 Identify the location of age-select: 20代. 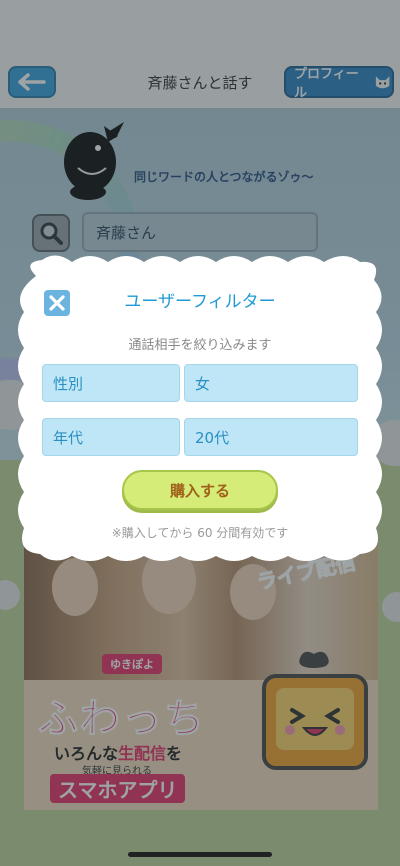
(271, 437).